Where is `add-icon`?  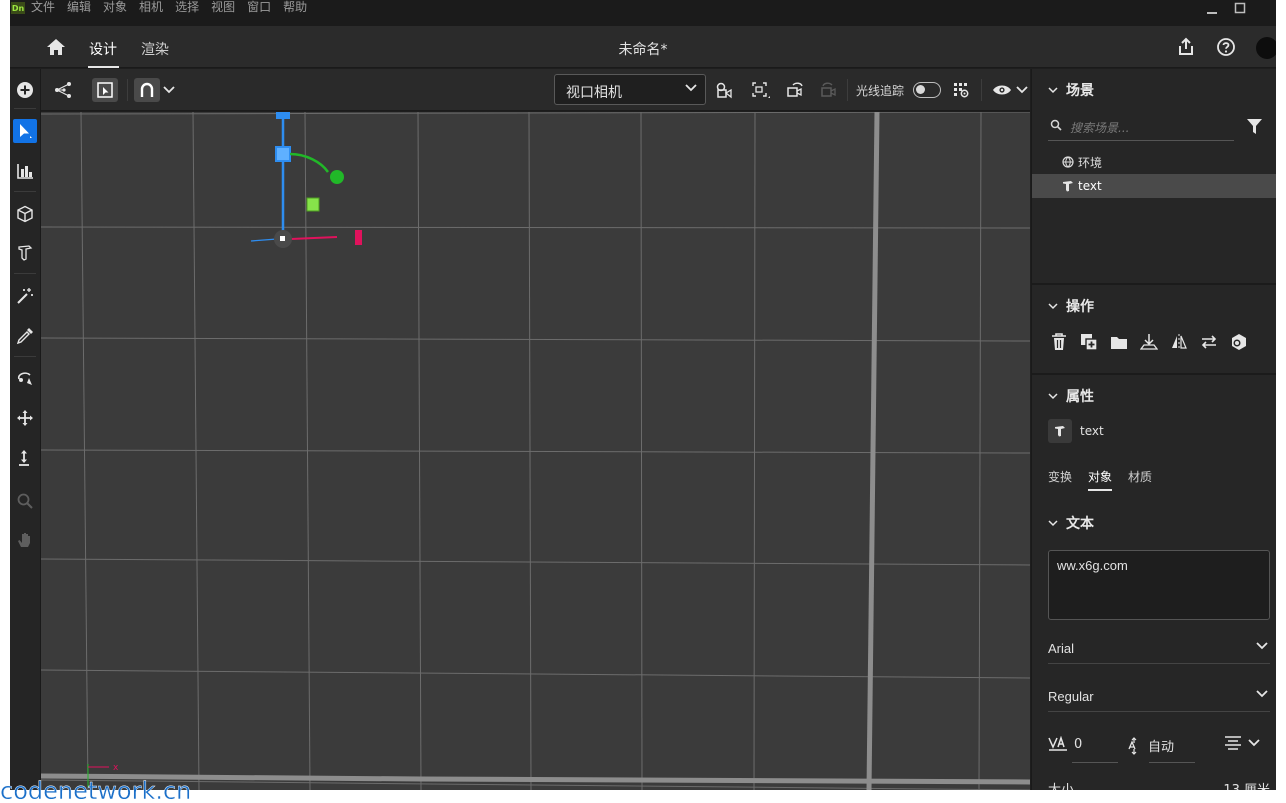
add-icon is located at coordinates (25, 90).